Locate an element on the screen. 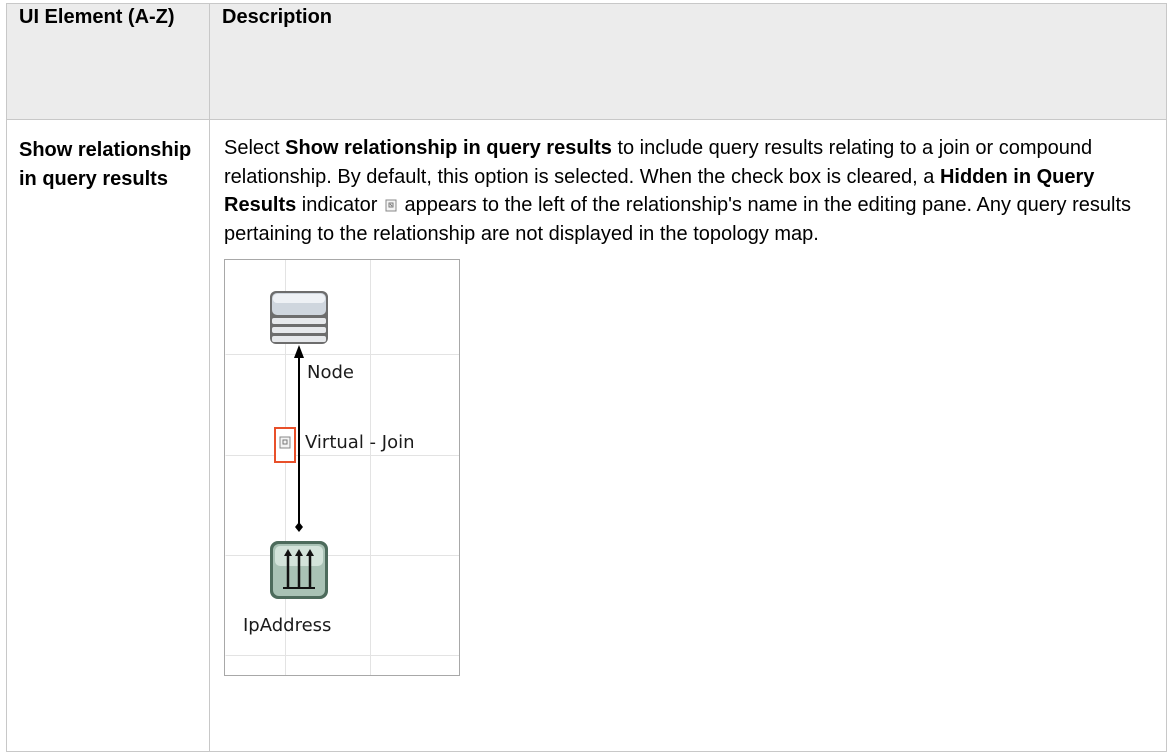 This screenshot has height=752, width=1167. grid-lines is located at coordinates (342, 467).